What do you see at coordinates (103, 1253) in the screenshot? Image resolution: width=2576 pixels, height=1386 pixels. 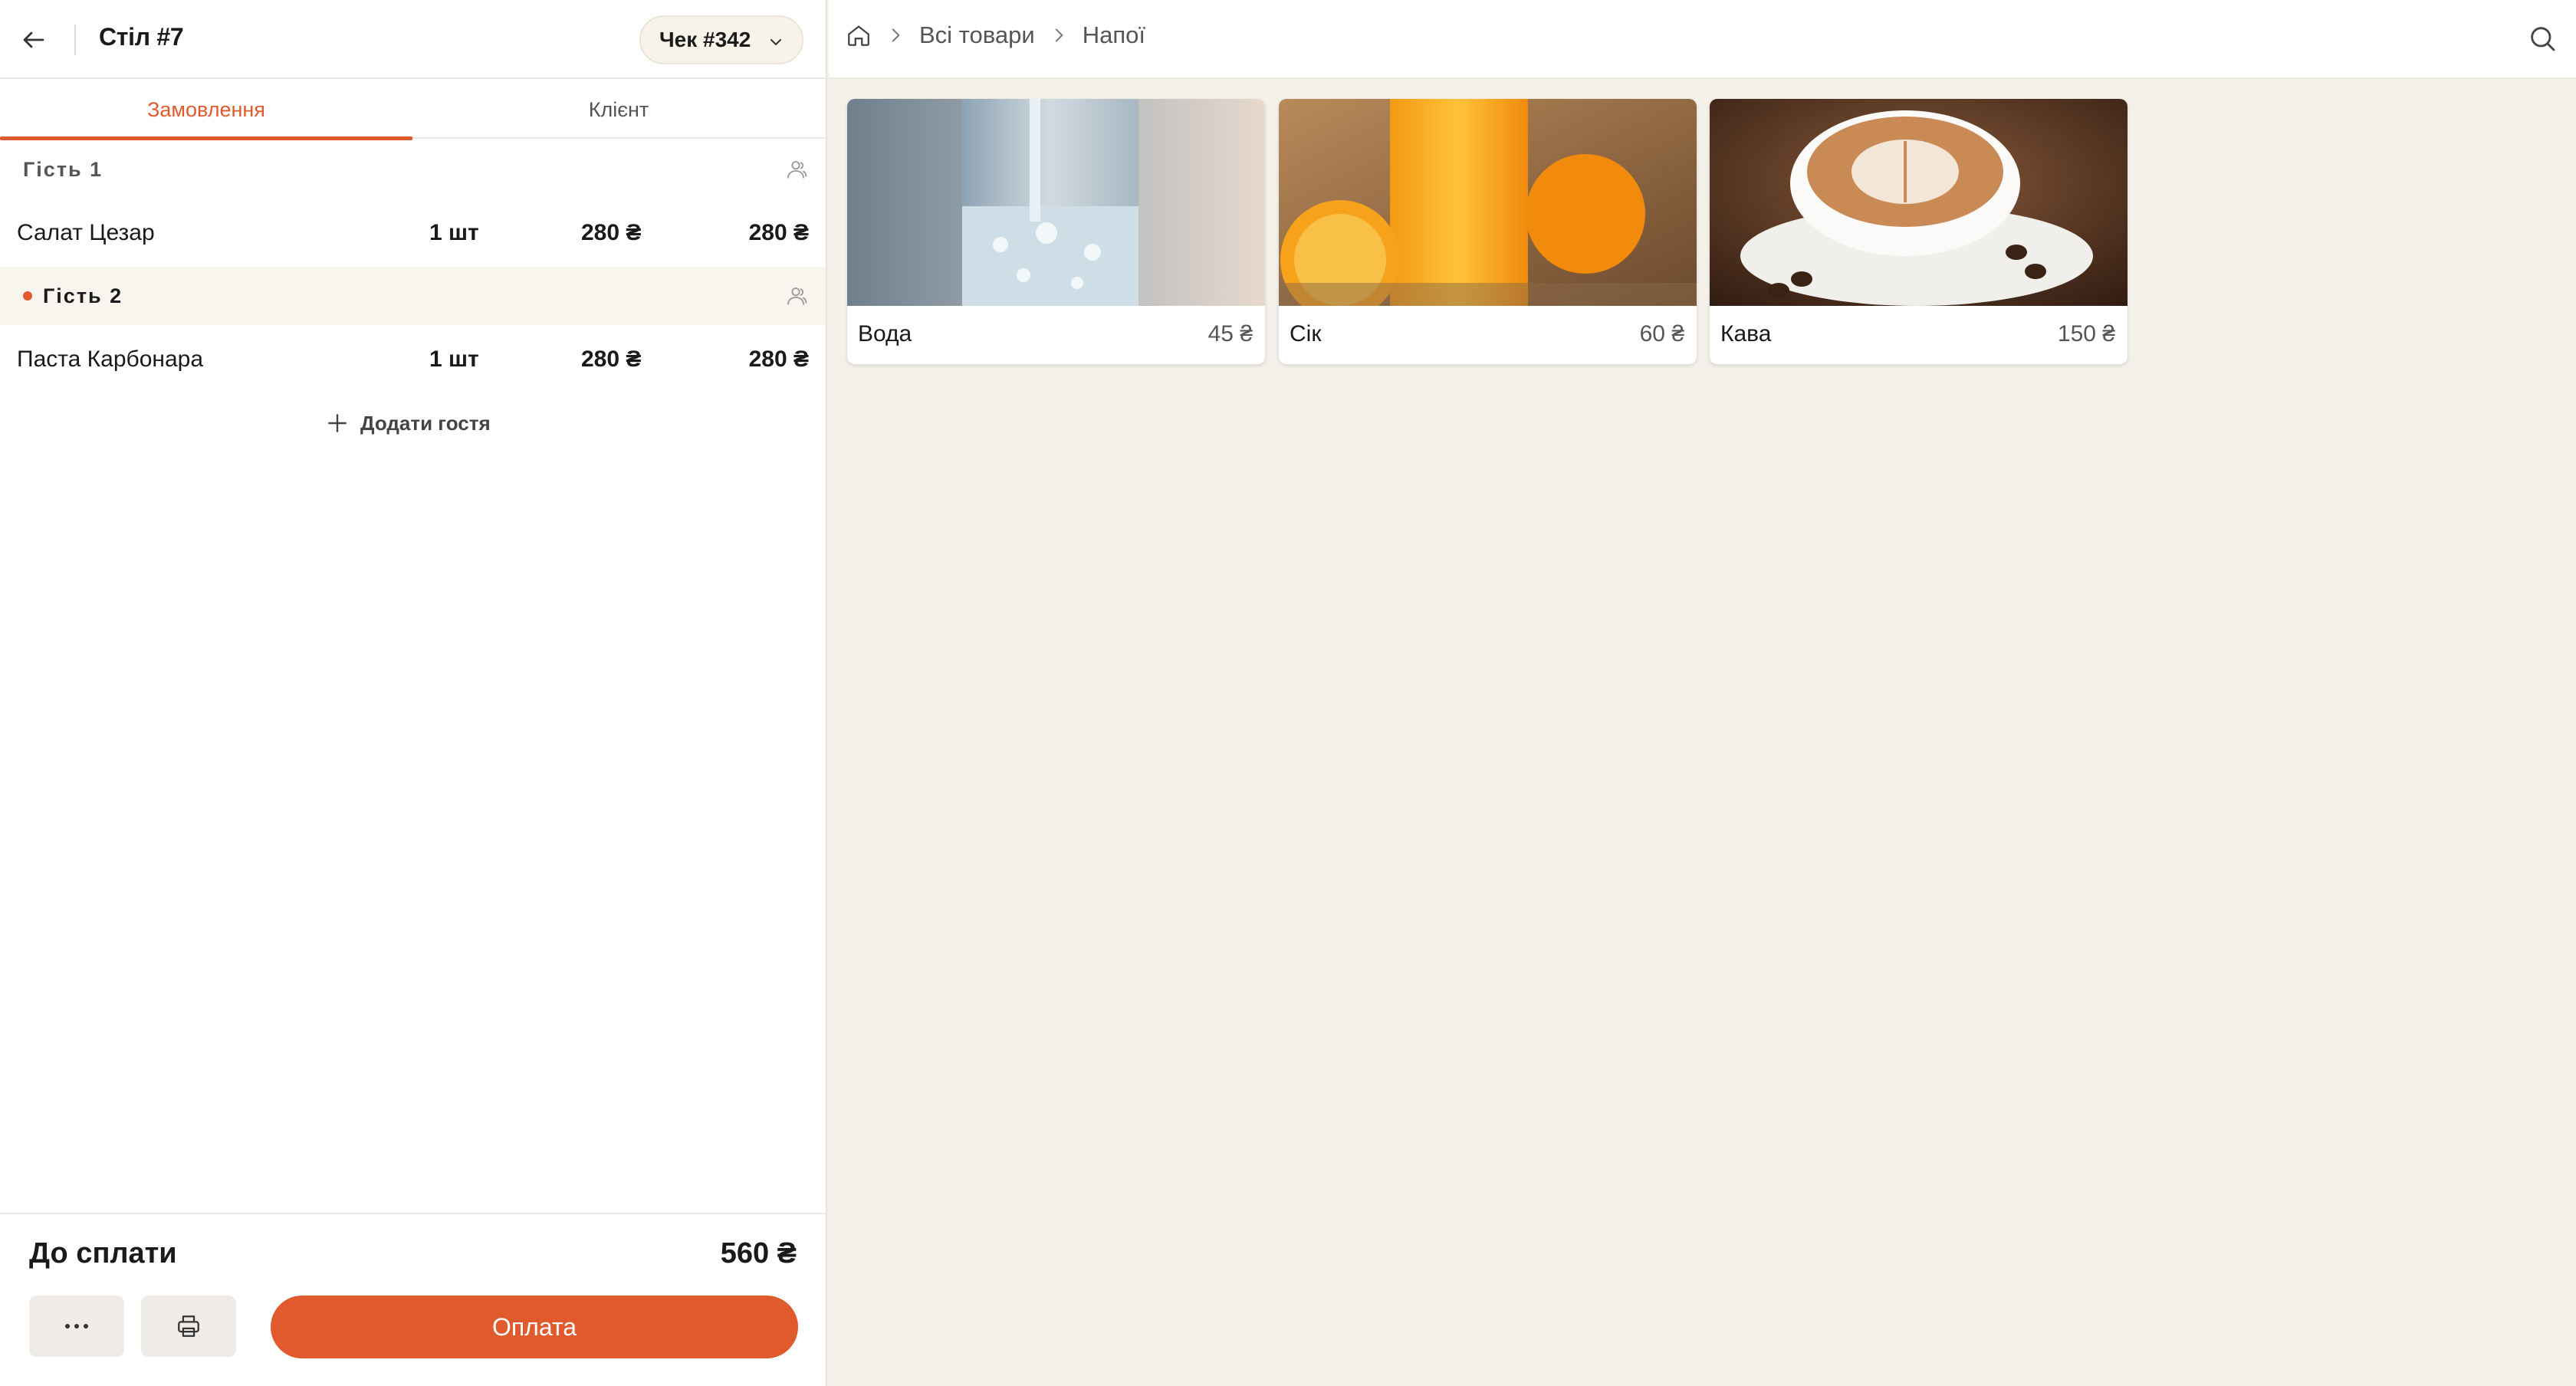 I see `total-label: До сплати` at bounding box center [103, 1253].